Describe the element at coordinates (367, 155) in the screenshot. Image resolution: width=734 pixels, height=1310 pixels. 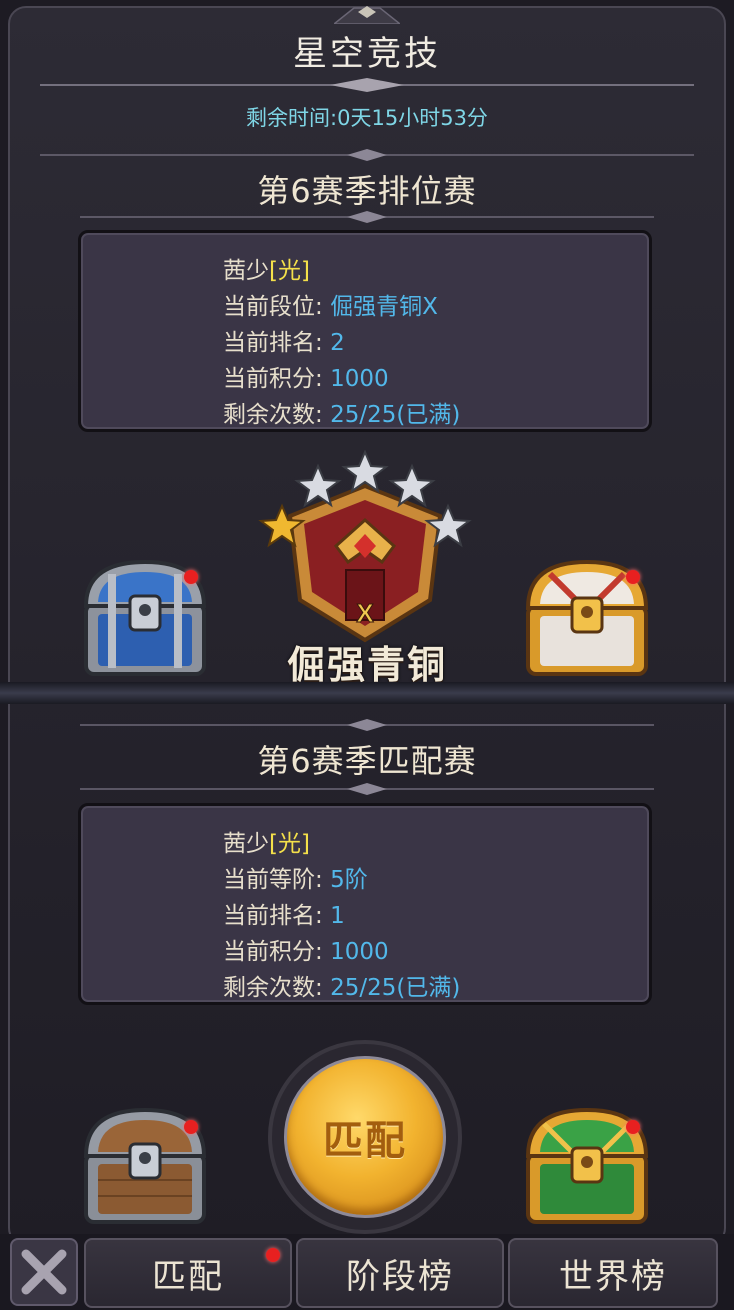
I see `section-divider-top` at that location.